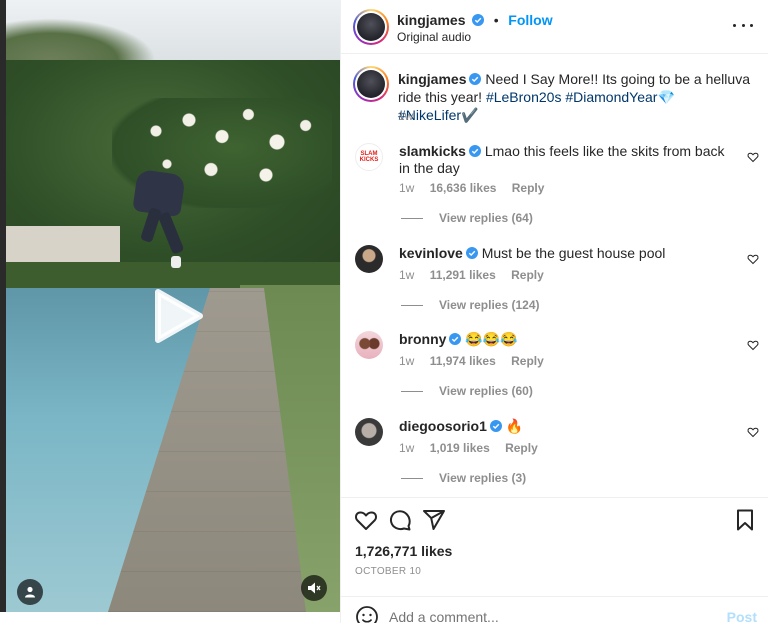  I want to click on author-avatar, so click(371, 27).